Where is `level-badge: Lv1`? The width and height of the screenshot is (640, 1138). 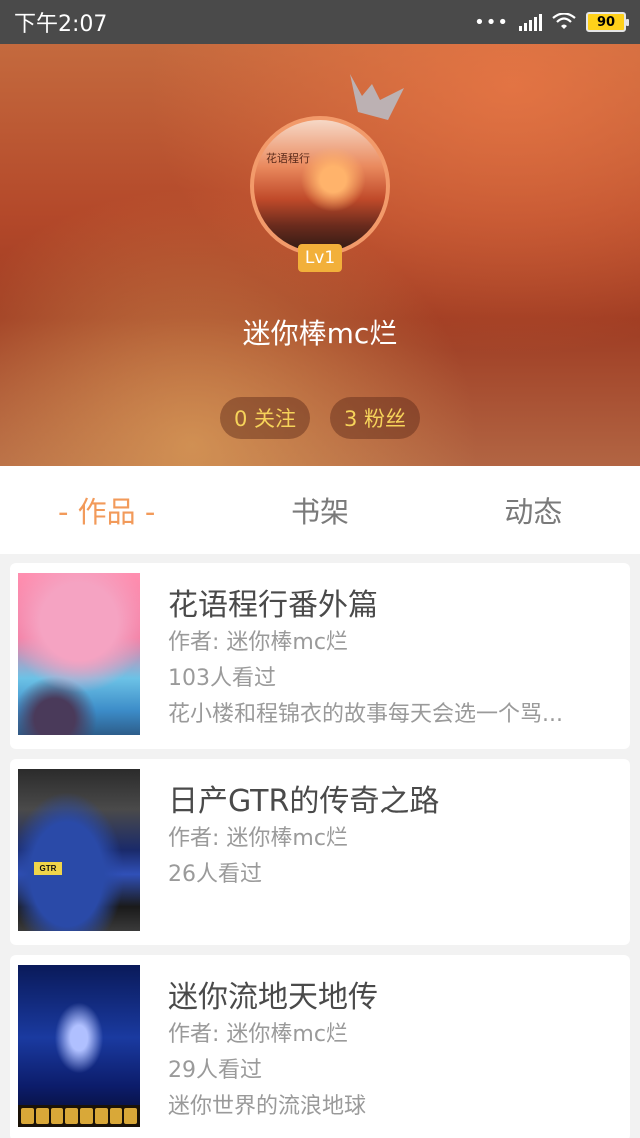 level-badge: Lv1 is located at coordinates (320, 258).